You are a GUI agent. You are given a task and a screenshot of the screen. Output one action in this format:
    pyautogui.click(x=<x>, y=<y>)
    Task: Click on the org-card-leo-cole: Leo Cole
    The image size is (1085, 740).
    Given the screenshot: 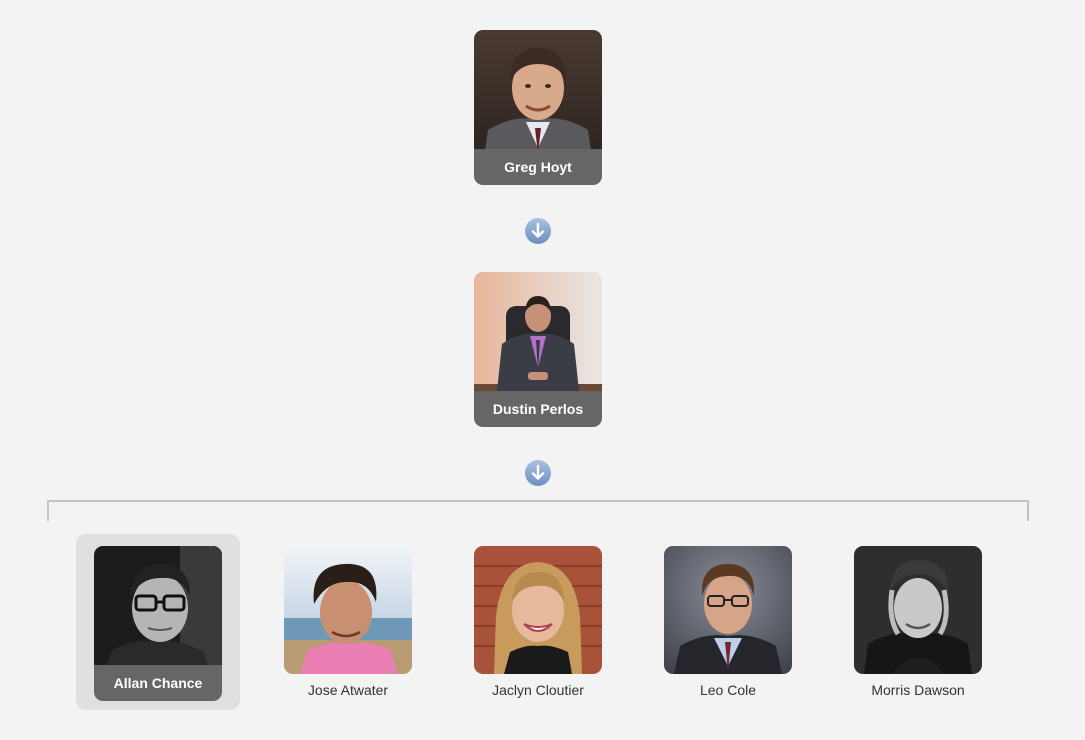 What is the action you would take?
    pyautogui.click(x=728, y=622)
    